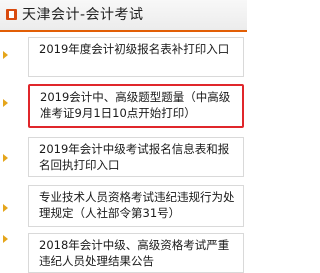 Image resolution: width=320 pixels, height=273 pixels. I want to click on news-link-label: 2019年会计中级考试报名信息表和报名回执打印入口, so click(134, 157).